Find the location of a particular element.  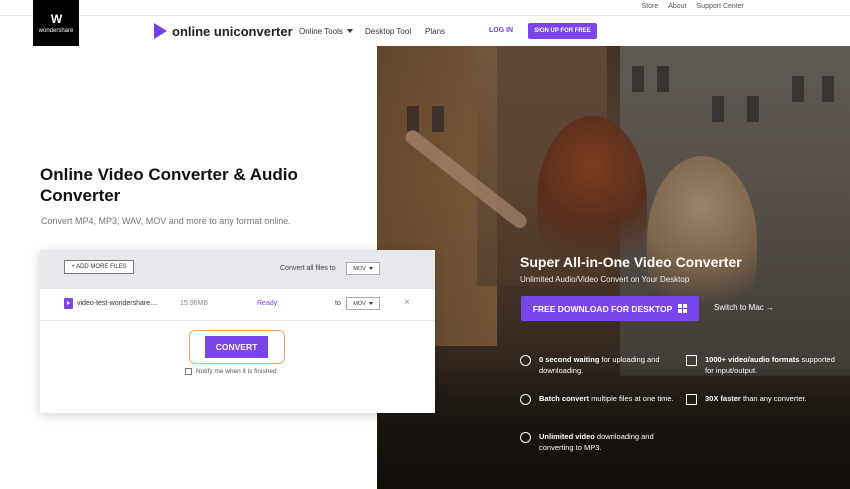

about-link: About is located at coordinates (677, 6).